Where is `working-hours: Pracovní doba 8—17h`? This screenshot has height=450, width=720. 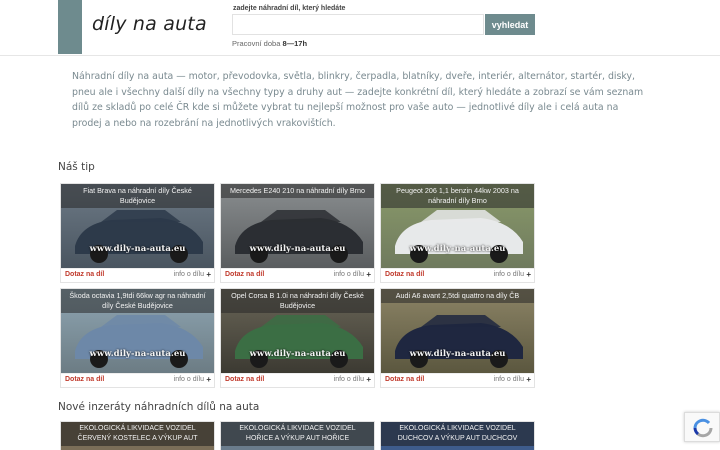
working-hours: Pracovní doba 8—17h is located at coordinates (269, 43).